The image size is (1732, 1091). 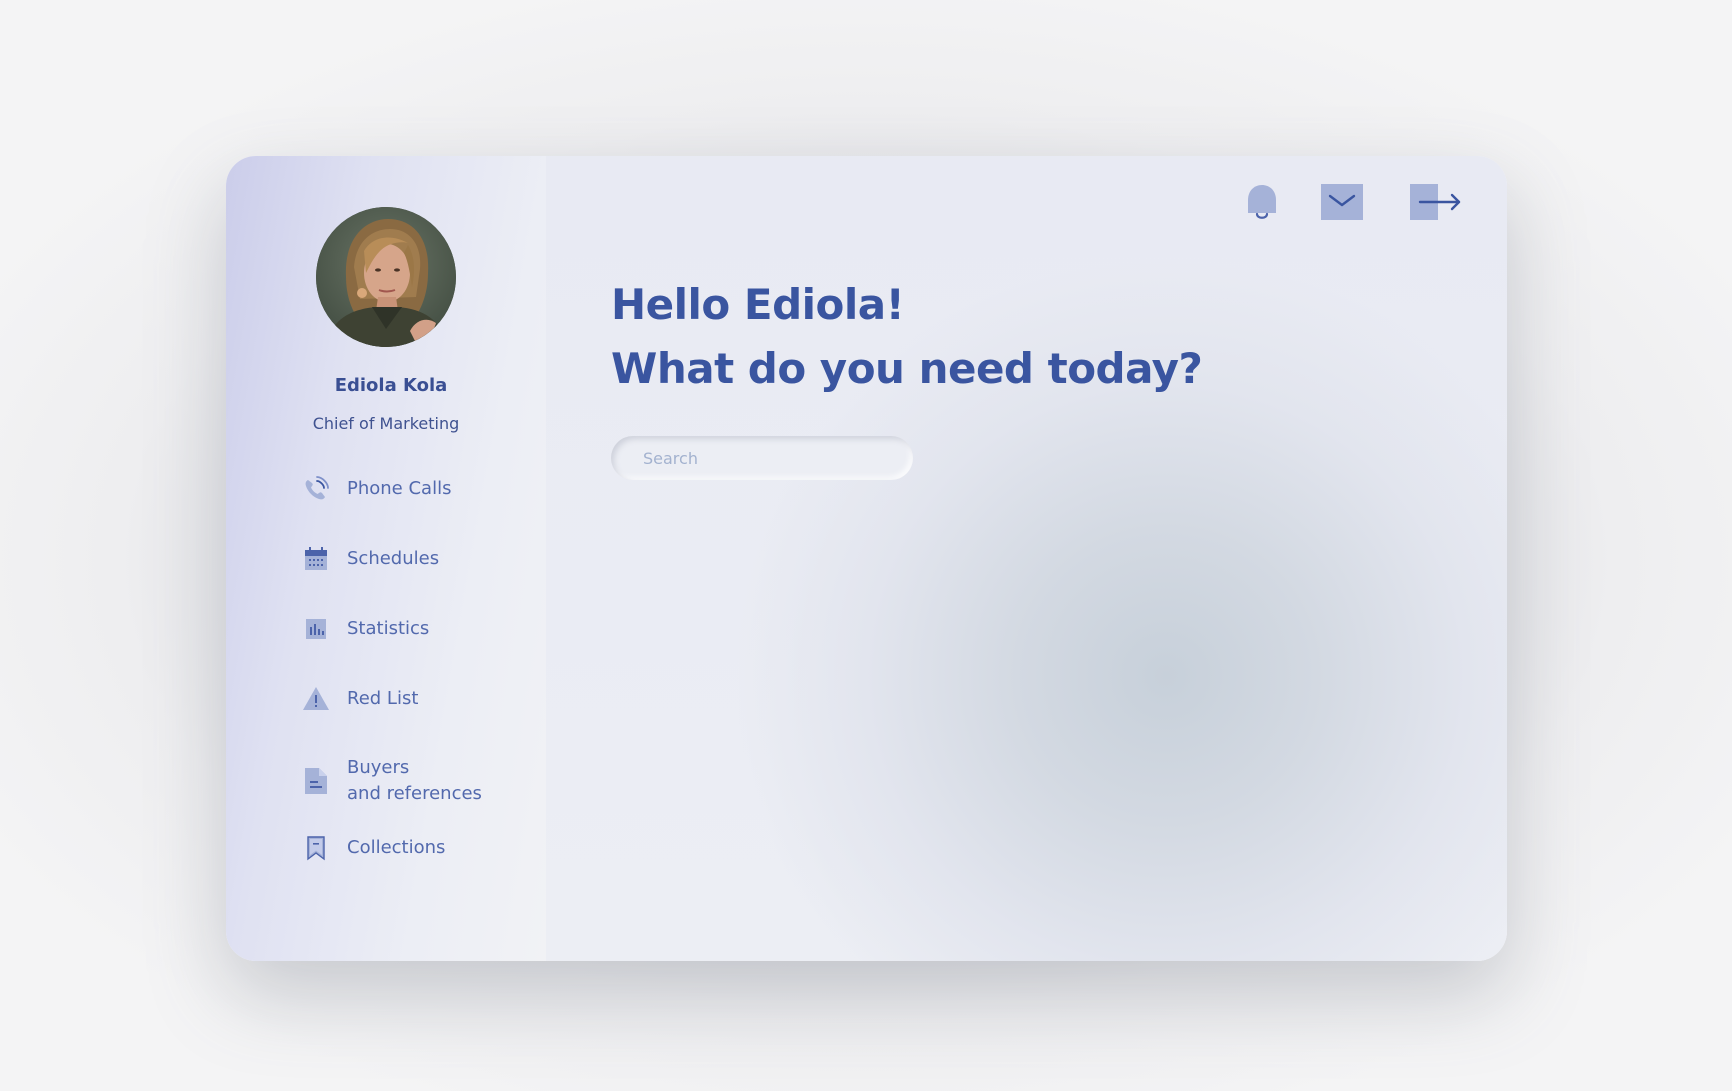 What do you see at coordinates (316, 781) in the screenshot?
I see `document-icon` at bounding box center [316, 781].